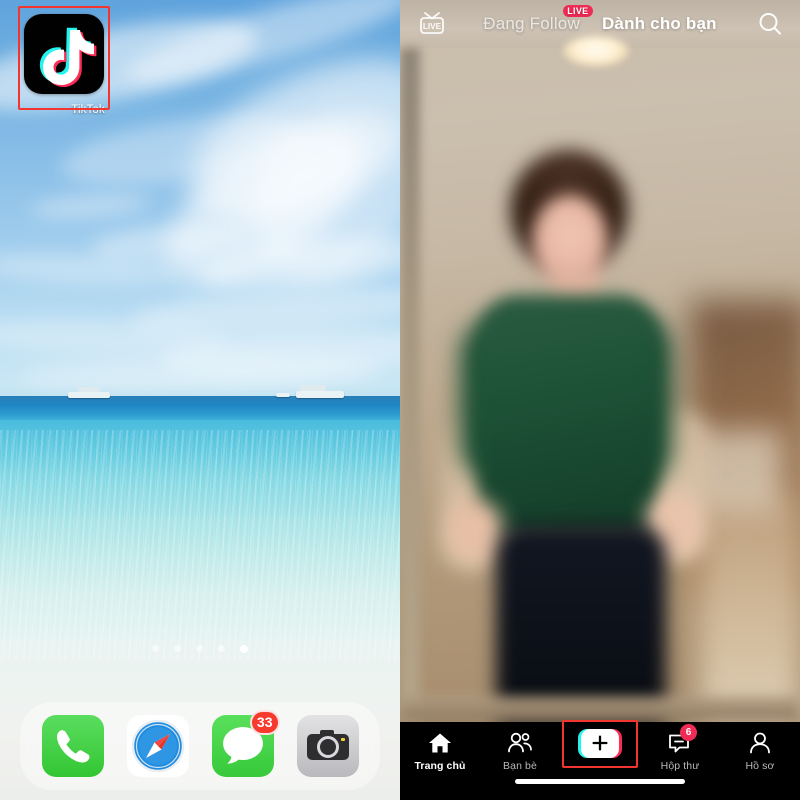 The image size is (800, 800). I want to click on tiktok-icon, so click(64, 54).